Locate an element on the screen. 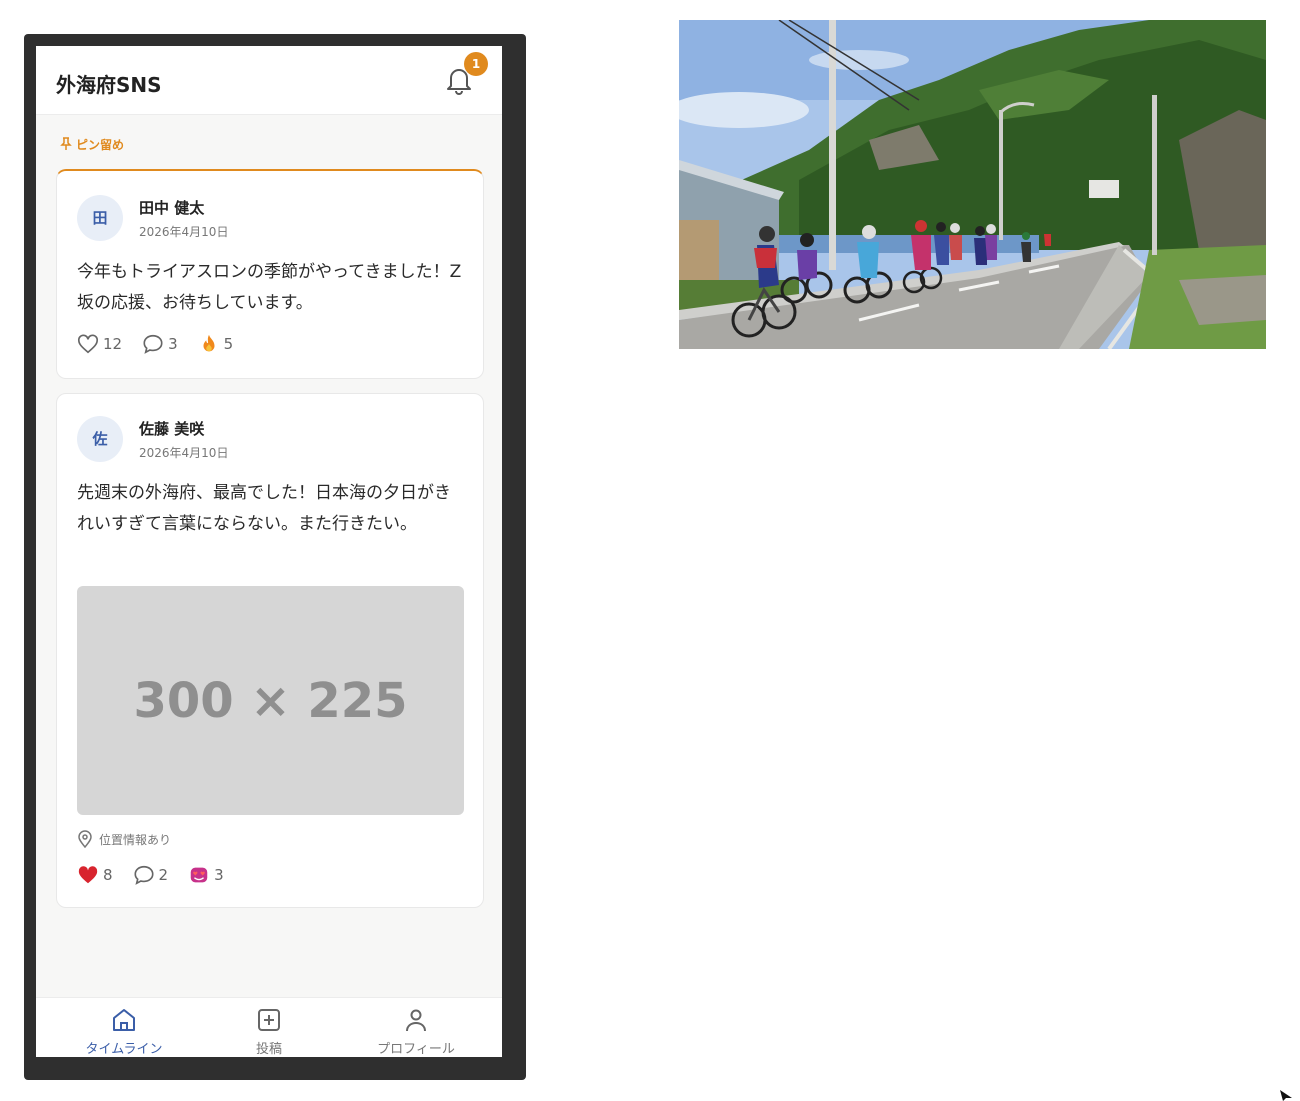  bottom-nav: タイムライン 投稿 プロフィール is located at coordinates (269, 1027).